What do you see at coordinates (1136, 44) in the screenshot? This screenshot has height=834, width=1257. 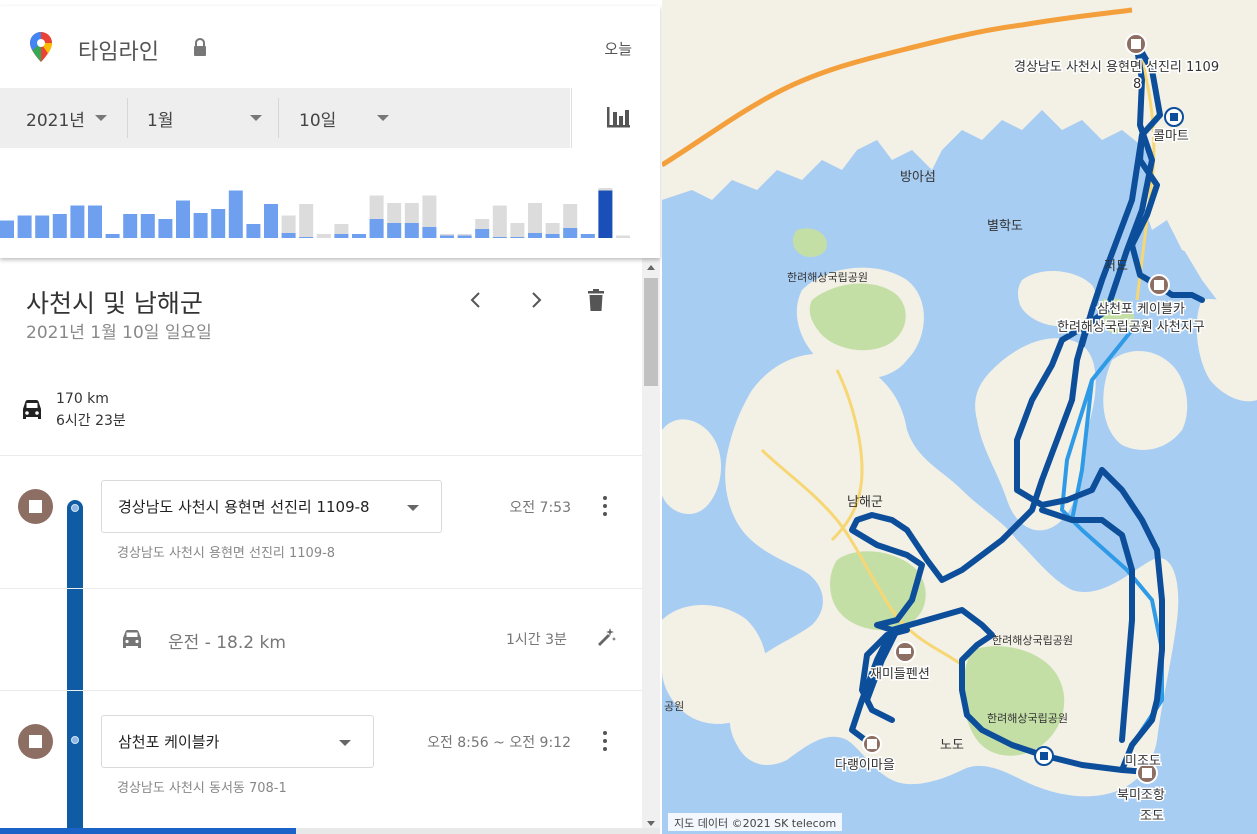 I see `start-marker-icon` at bounding box center [1136, 44].